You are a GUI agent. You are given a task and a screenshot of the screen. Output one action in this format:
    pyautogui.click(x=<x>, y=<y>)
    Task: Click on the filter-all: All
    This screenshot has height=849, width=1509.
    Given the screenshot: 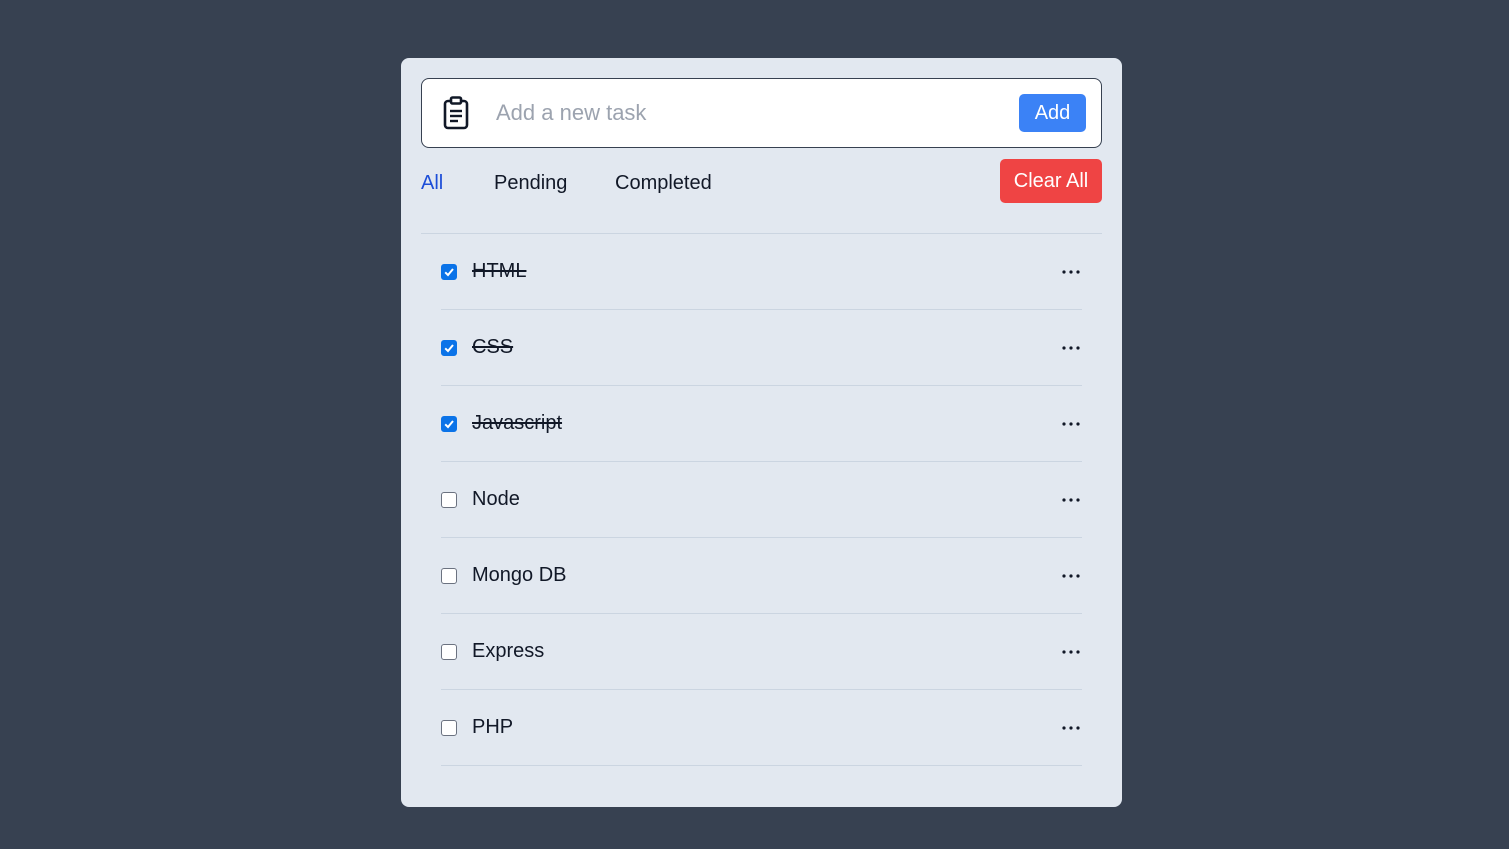 What is the action you would take?
    pyautogui.click(x=432, y=183)
    